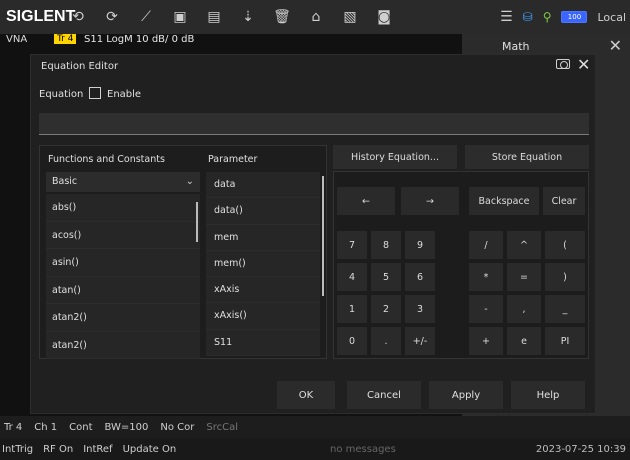 This screenshot has height=460, width=630. Describe the element at coordinates (123, 263) in the screenshot. I see `list-item: asin()` at that location.